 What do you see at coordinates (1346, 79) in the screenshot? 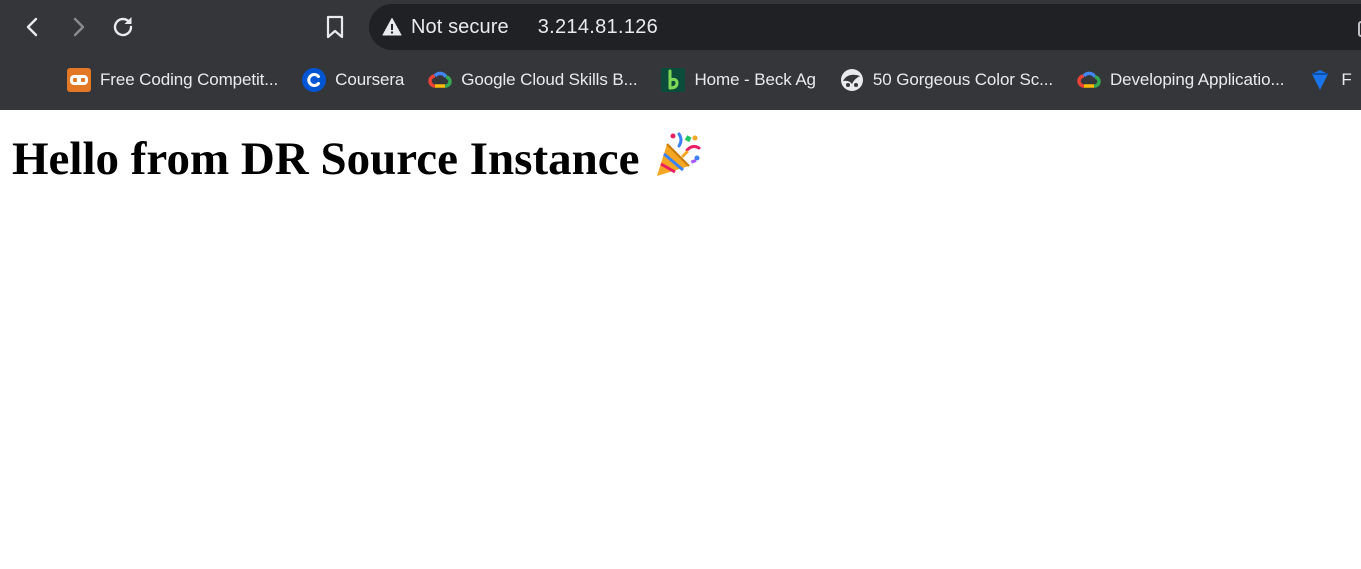
I see `bookmark-label: F` at bounding box center [1346, 79].